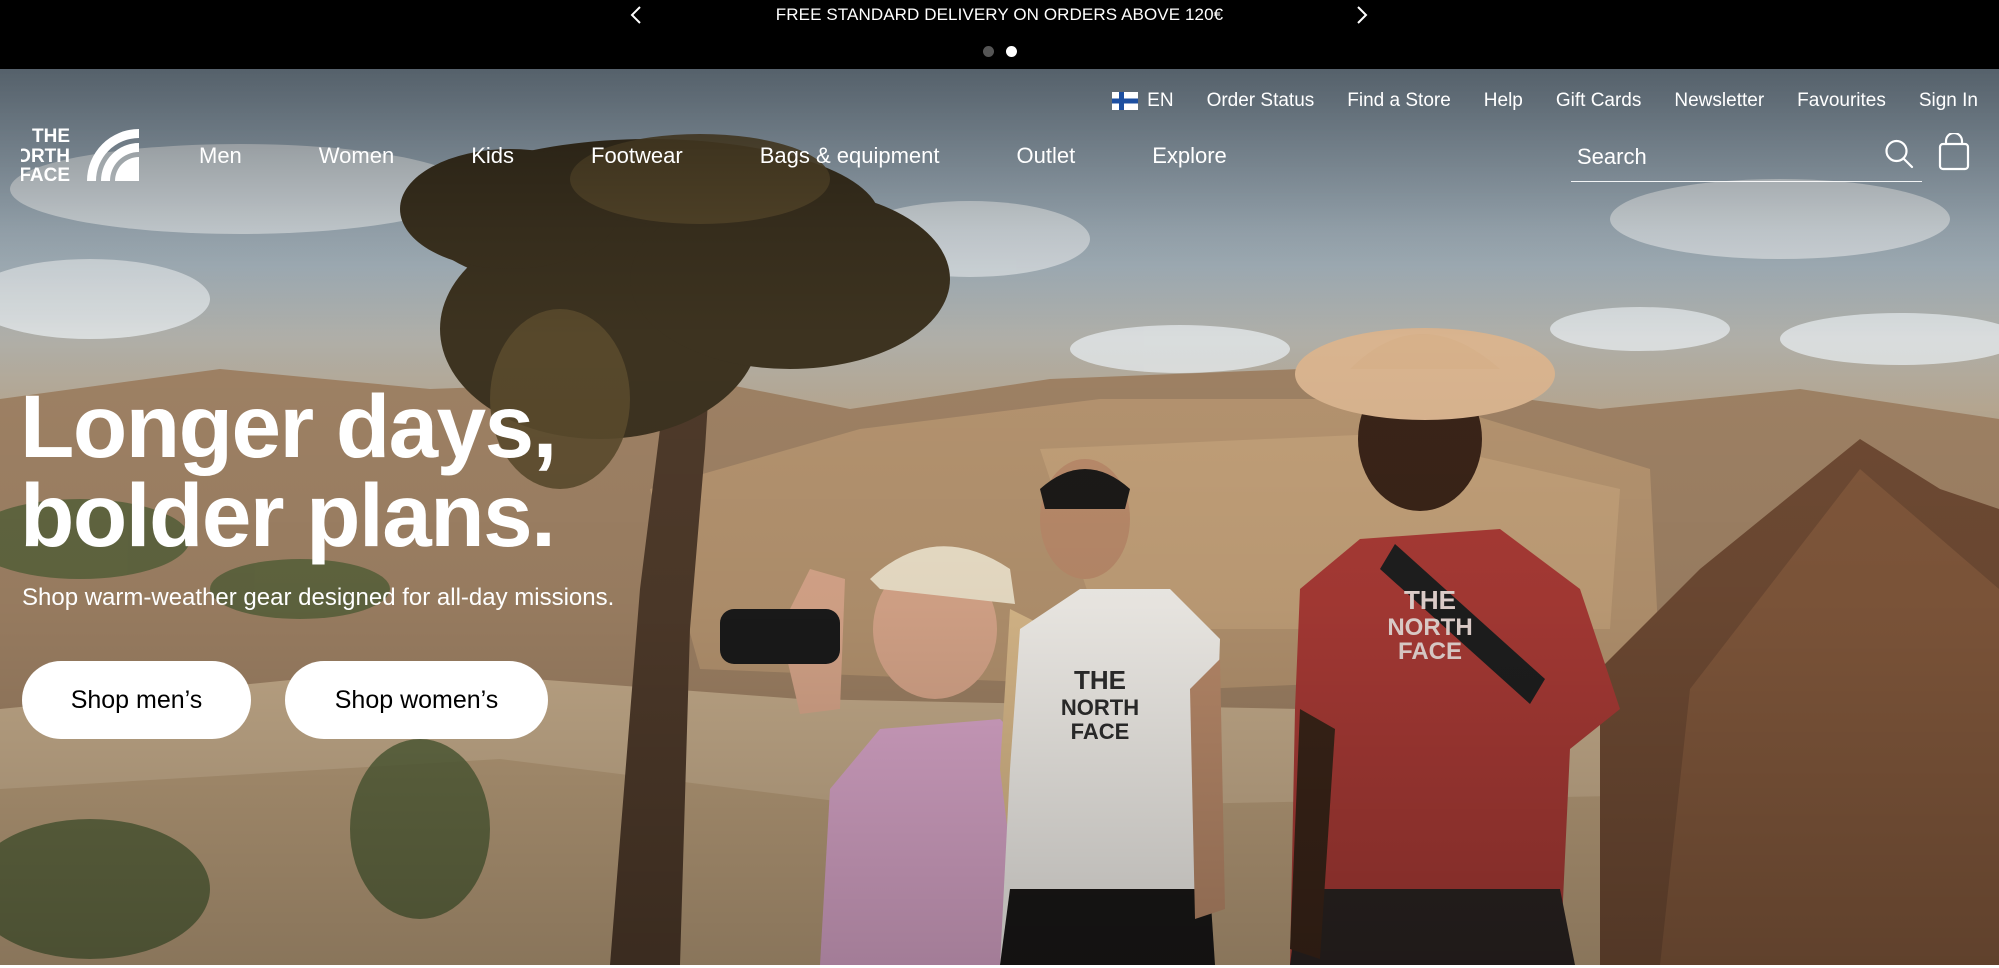  Describe the element at coordinates (82, 153) in the screenshot. I see `the-north-face-logo: THE NORTH FACE` at that location.